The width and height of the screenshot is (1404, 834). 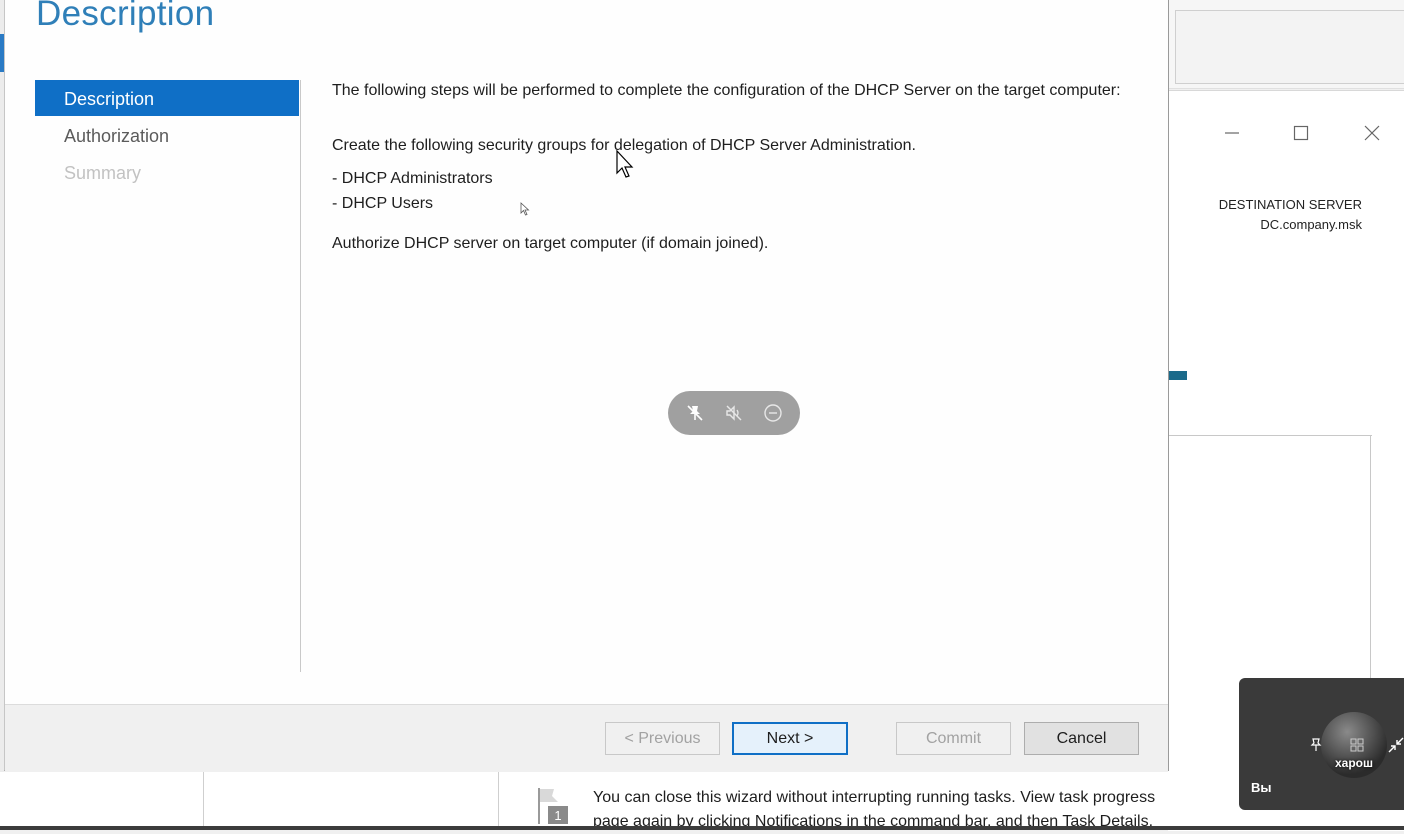 I want to click on notification-flag-icon: 1, so click(x=554, y=806).